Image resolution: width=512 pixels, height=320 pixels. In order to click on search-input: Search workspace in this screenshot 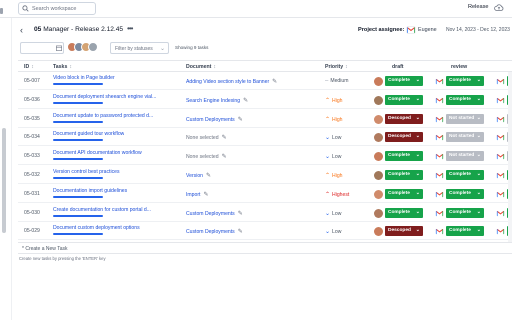, I will do `click(57, 8)`.